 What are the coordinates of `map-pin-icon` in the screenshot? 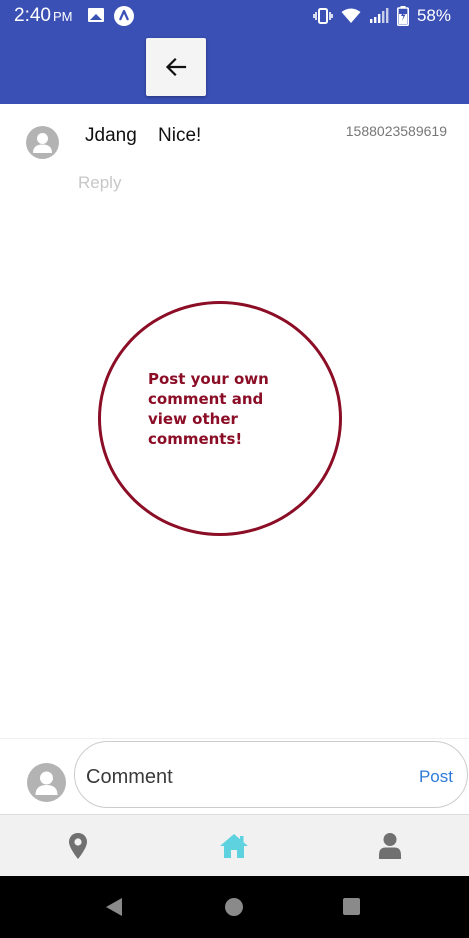 It's located at (78, 846).